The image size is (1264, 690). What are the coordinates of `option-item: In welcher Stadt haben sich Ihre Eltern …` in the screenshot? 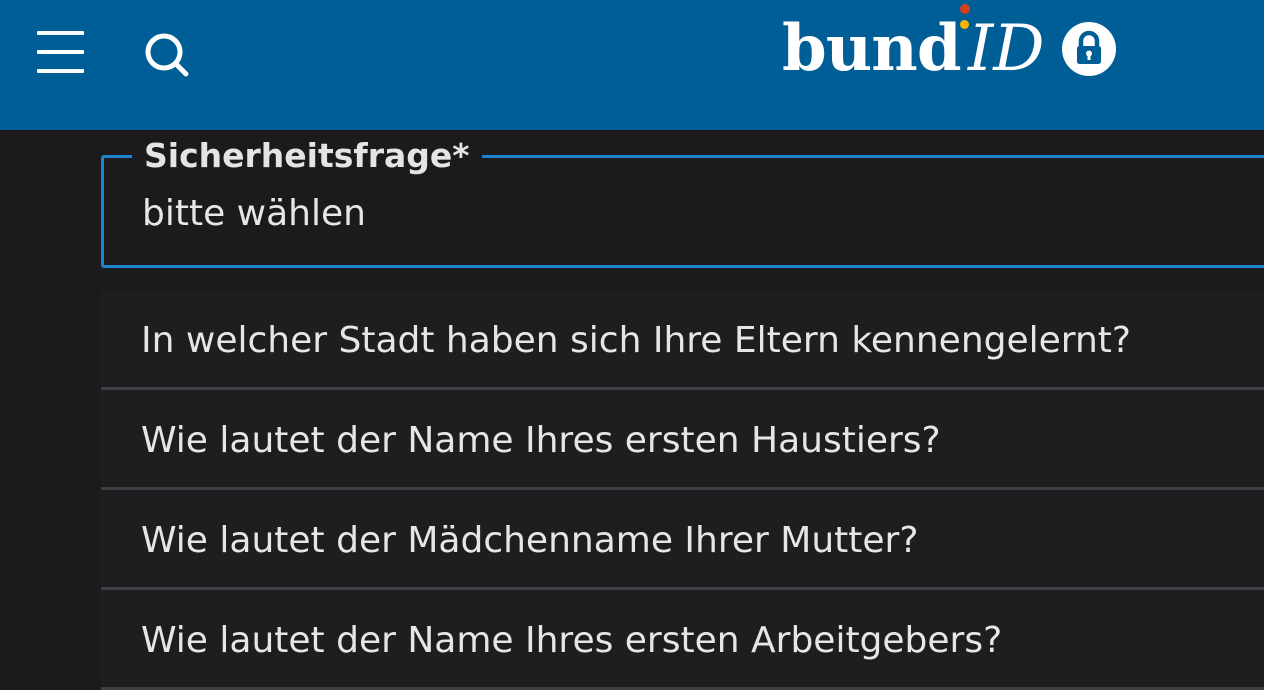 It's located at (682, 340).